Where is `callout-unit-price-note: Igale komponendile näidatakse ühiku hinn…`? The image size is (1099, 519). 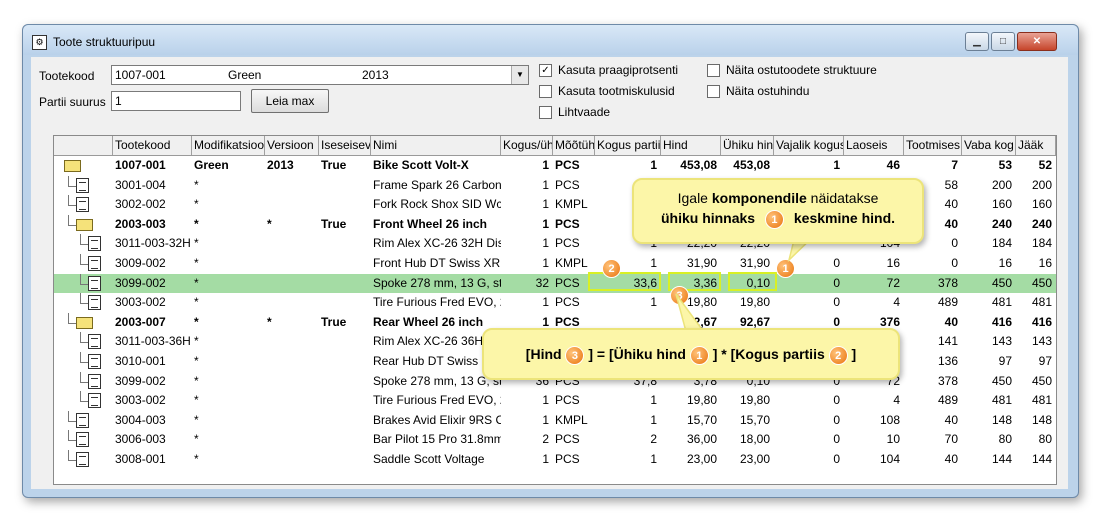 callout-unit-price-note: Igale komponendile näidatakse ühiku hinn… is located at coordinates (778, 211).